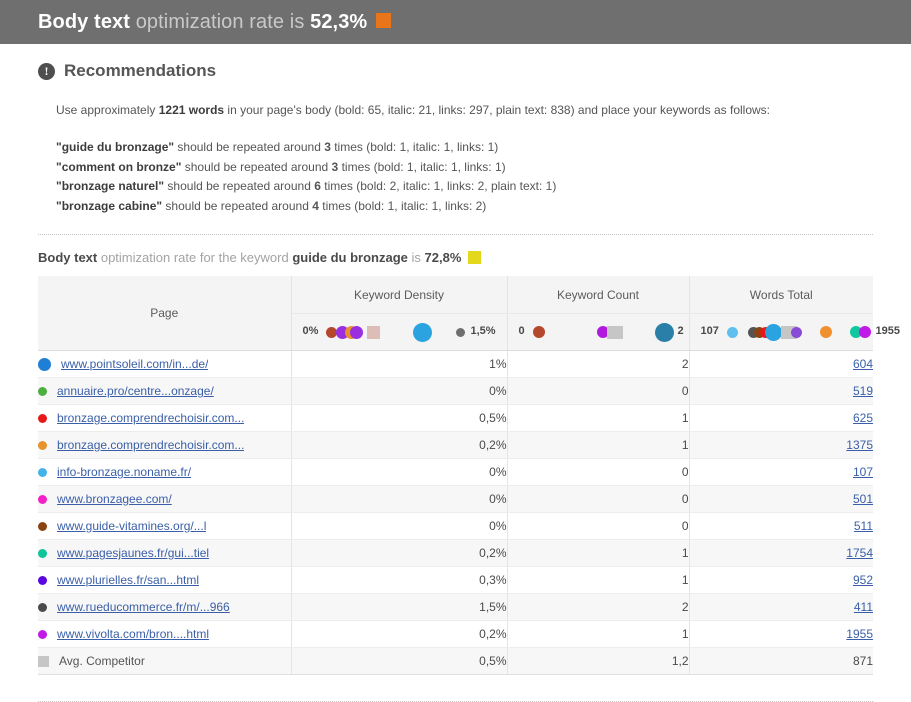 Image resolution: width=911 pixels, height=702 pixels. I want to click on column-header-page: Page, so click(165, 314).